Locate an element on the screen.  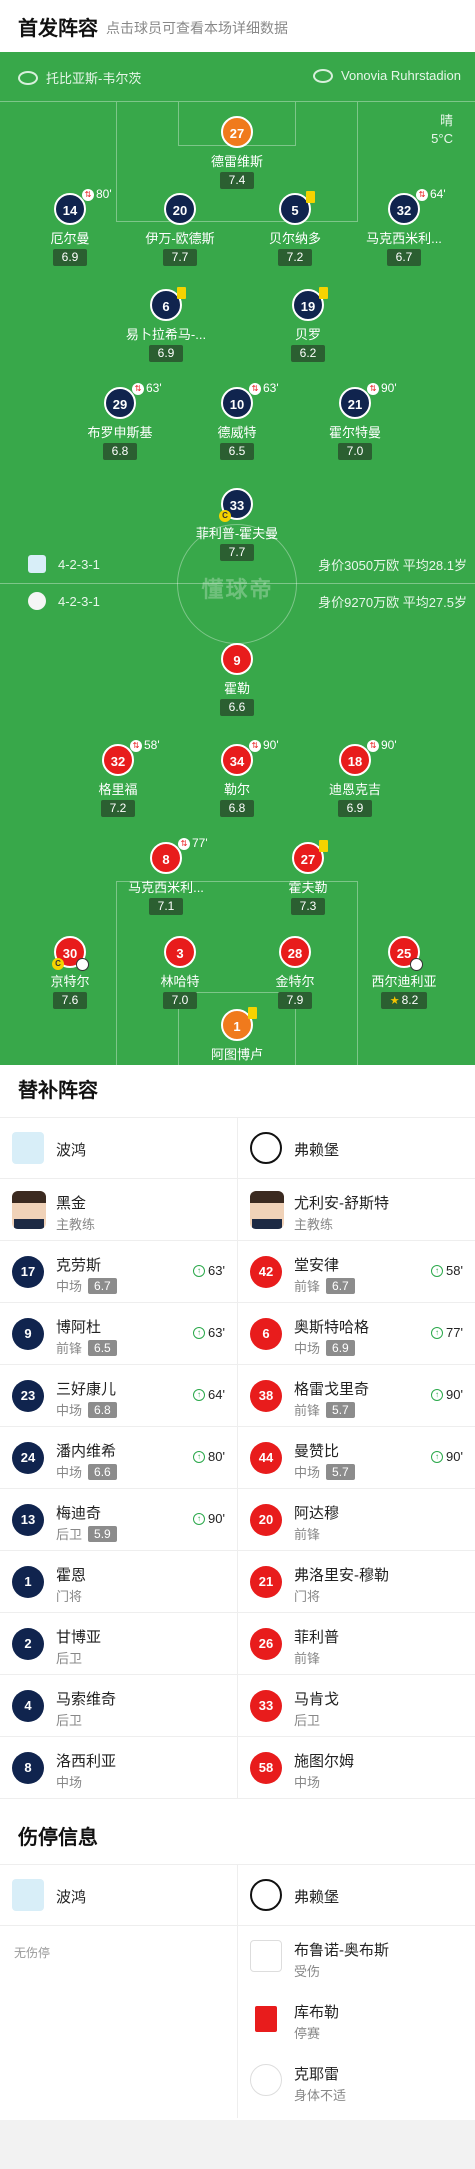
injured-player: 库布勒 停赛 is located at coordinates (356, 2019).